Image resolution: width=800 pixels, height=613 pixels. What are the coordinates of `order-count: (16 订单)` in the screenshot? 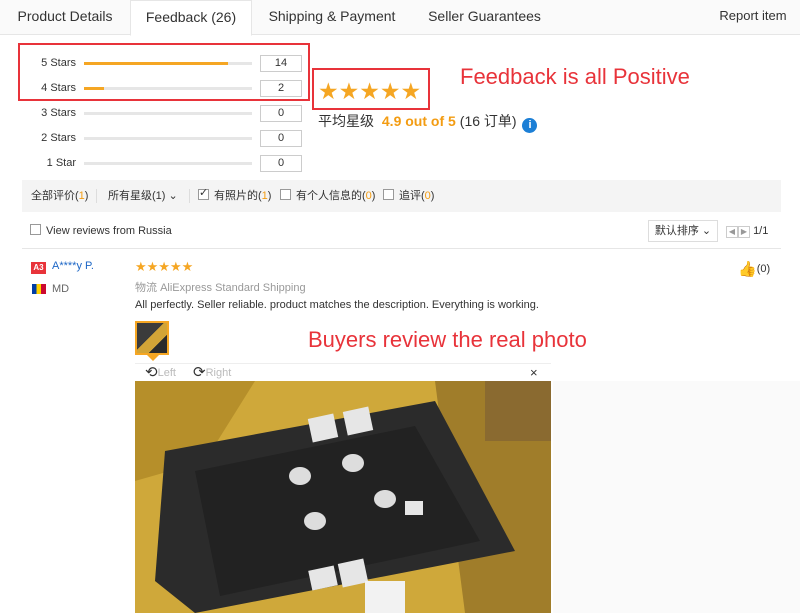 It's located at (488, 121).